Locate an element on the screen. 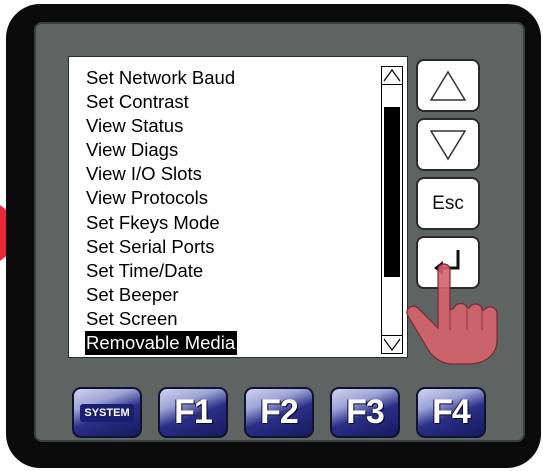 The image size is (543, 471). f3-key: F3 is located at coordinates (365, 412).